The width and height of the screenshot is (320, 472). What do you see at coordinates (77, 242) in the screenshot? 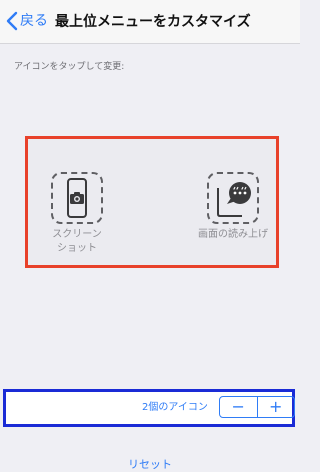
I see `icon-label: スクリーン ショット` at bounding box center [77, 242].